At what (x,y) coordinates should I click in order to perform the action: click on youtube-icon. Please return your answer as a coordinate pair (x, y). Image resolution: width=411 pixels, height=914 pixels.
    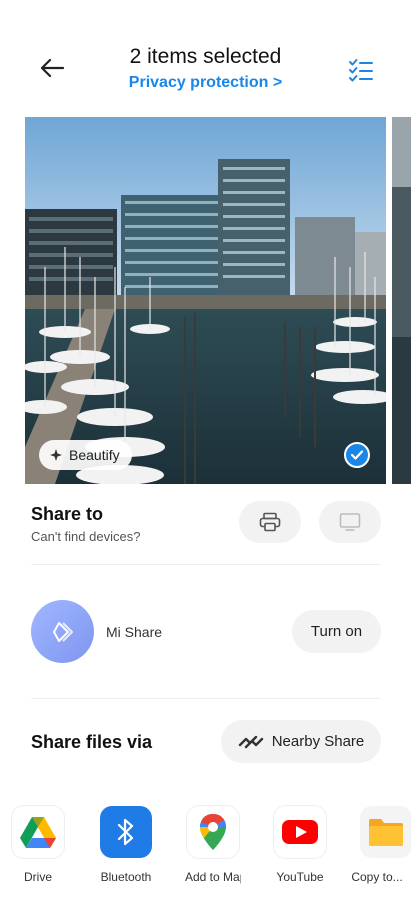
    Looking at the image, I should click on (300, 832).